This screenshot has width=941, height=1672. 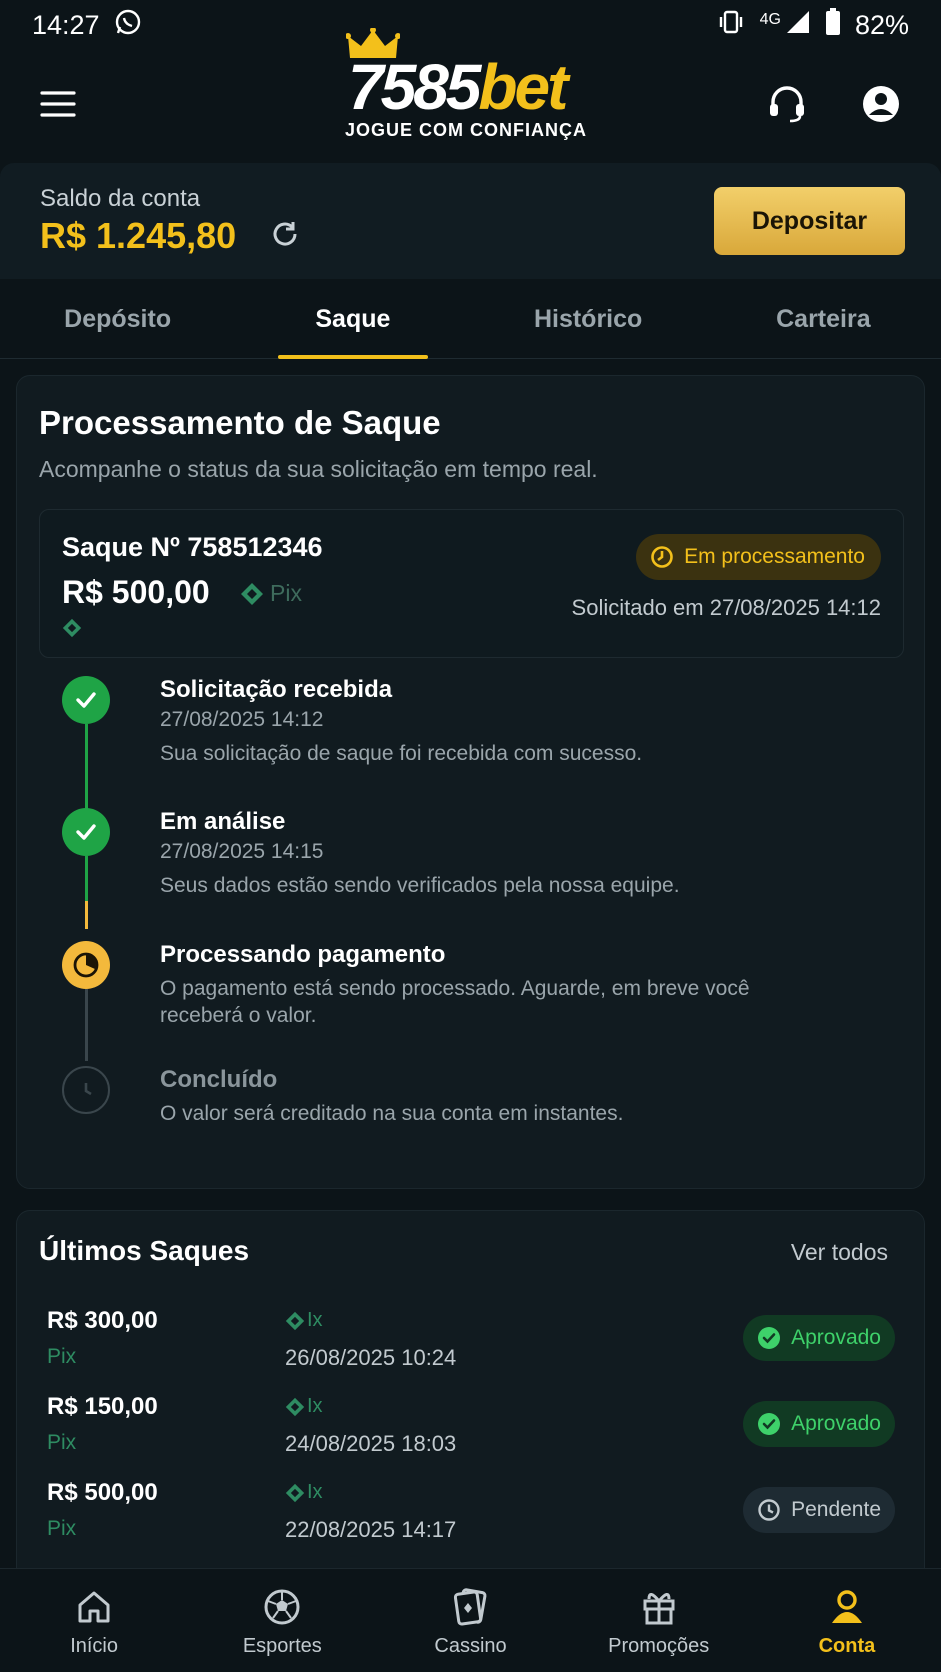 I want to click on balance-label: Saldo da conta, so click(x=120, y=198).